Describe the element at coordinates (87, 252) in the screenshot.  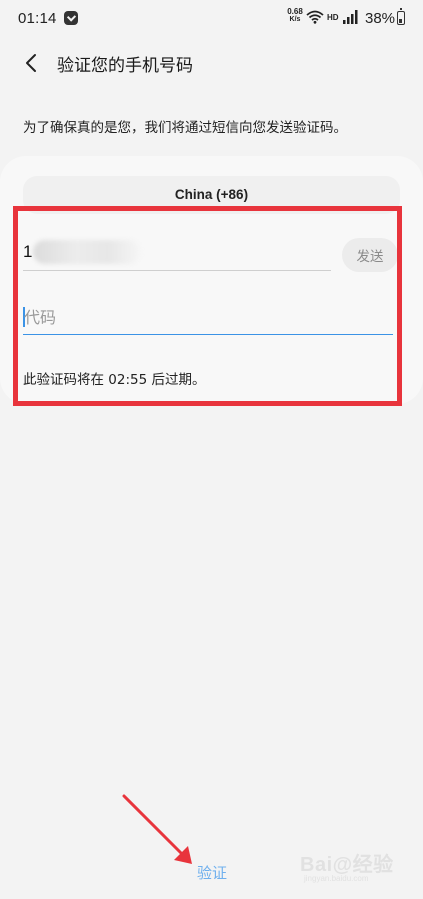
I see `phone-number-redacted` at that location.